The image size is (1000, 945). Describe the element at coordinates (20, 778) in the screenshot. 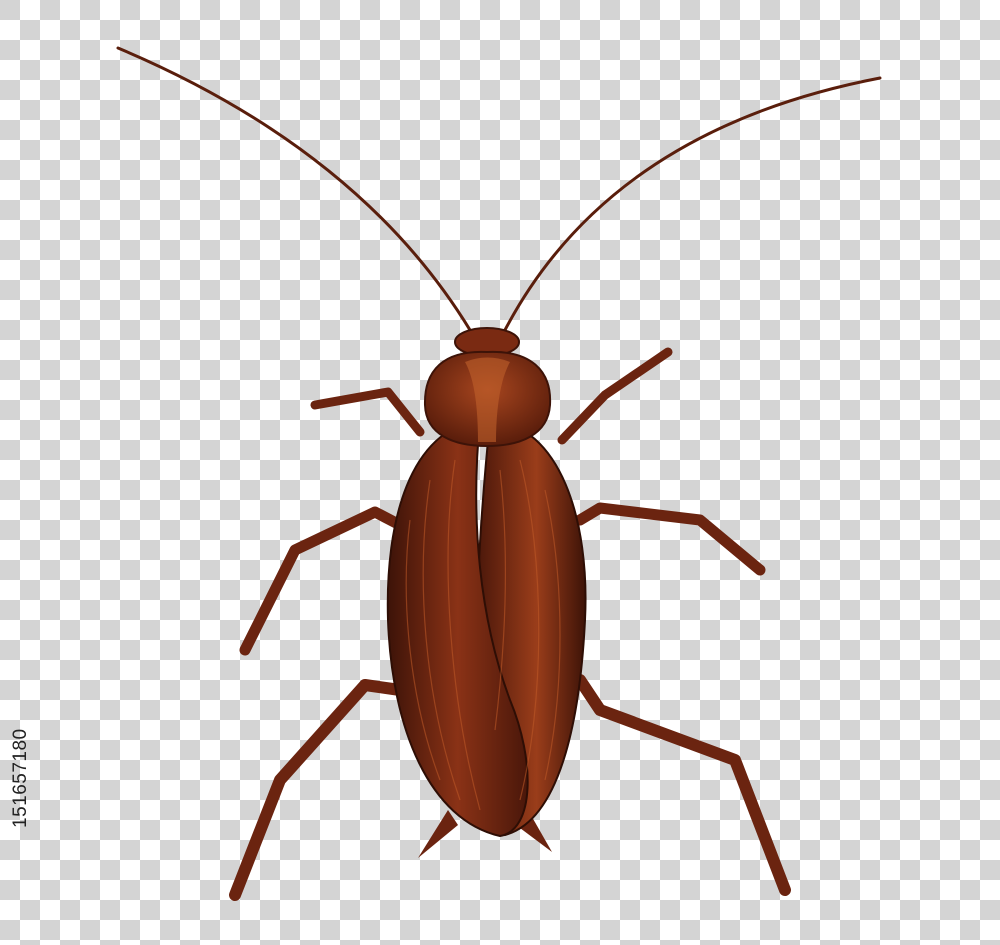

I see `stock-id-label: 151657180` at that location.